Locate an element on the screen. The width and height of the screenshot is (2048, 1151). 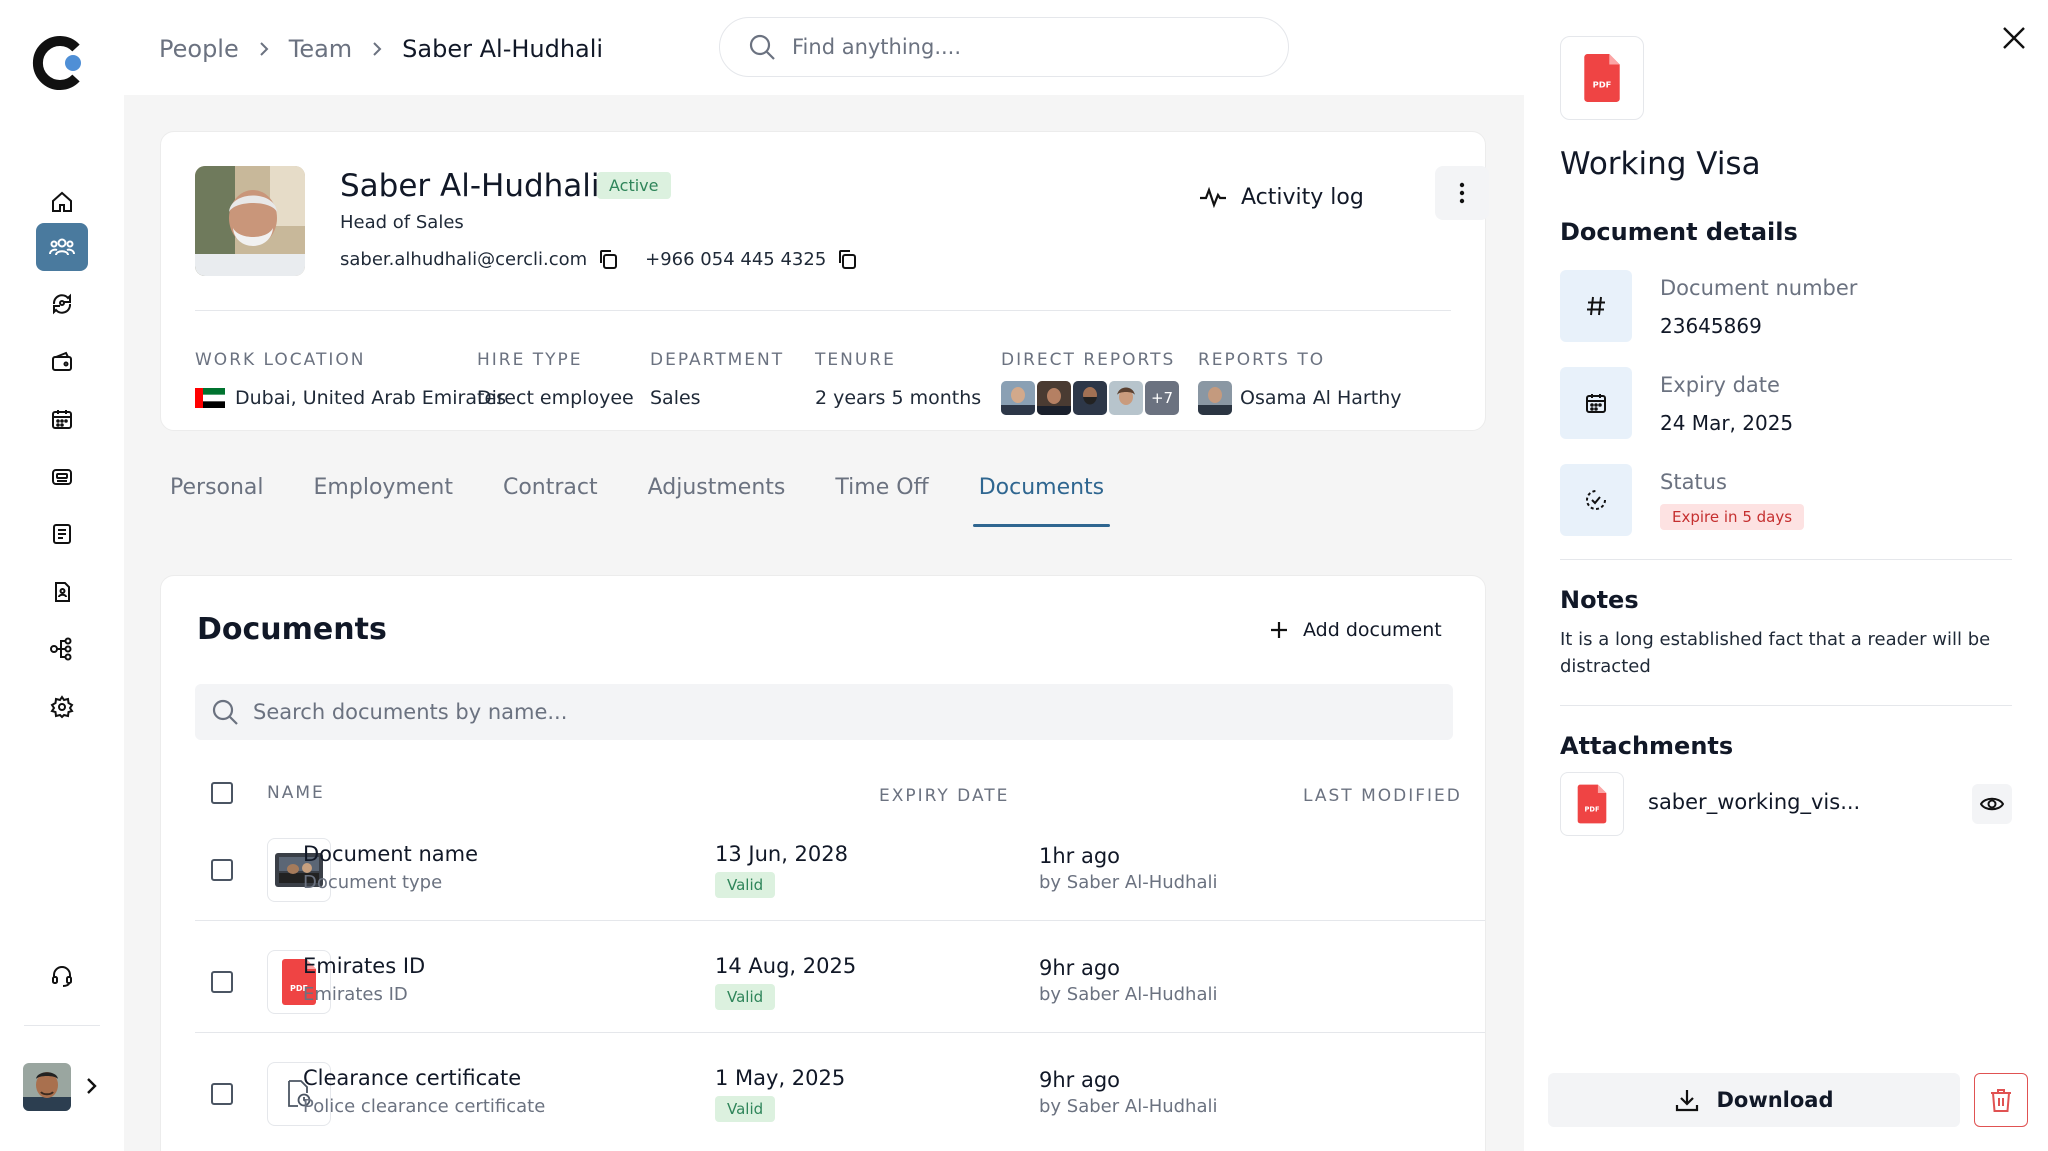
more-options-button is located at coordinates (1462, 193).